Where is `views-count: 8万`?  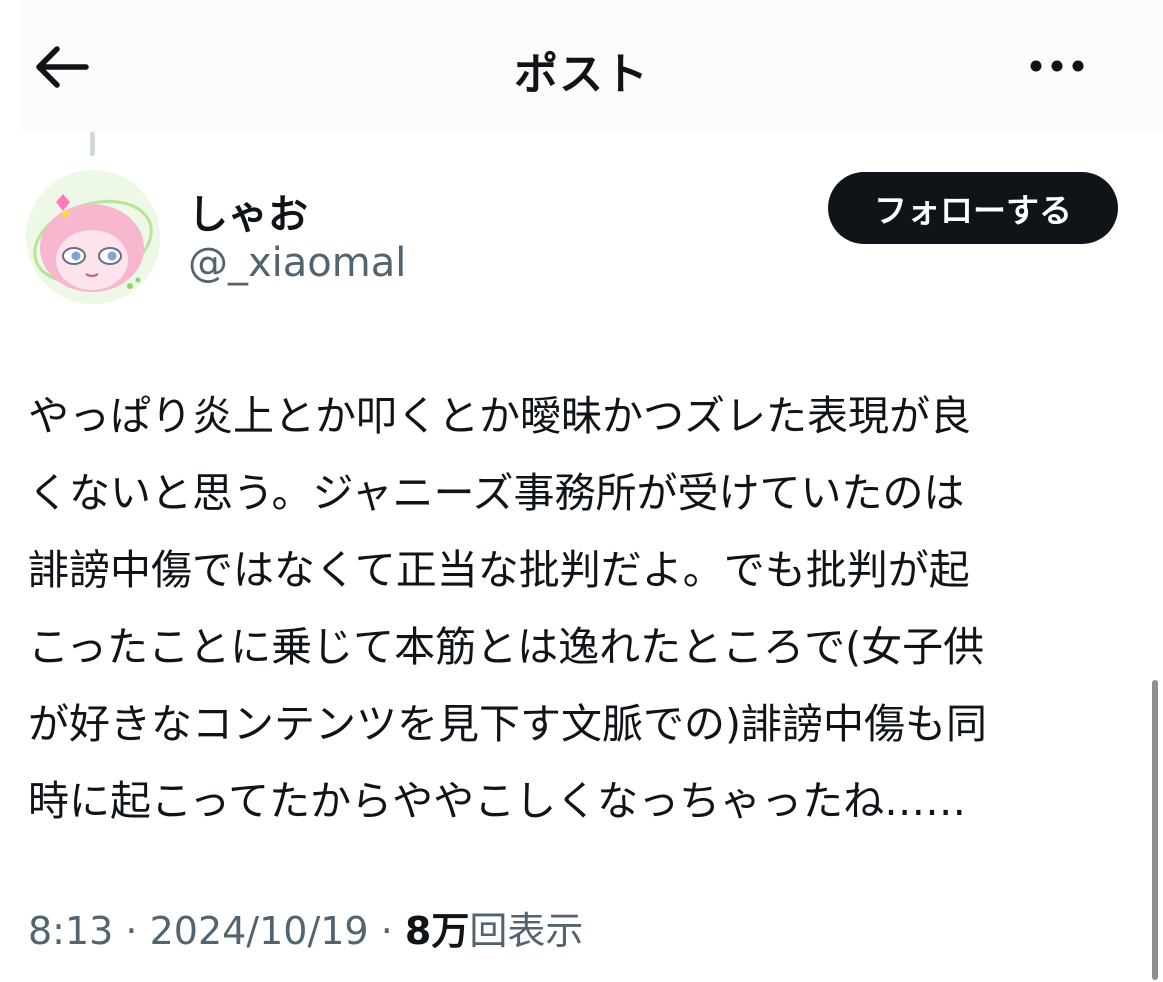 views-count: 8万 is located at coordinates (437, 931).